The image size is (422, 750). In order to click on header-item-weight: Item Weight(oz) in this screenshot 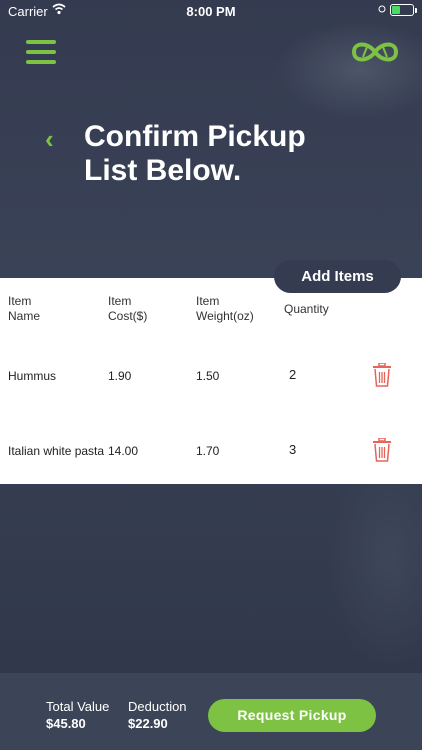, I will do `click(225, 308)`.